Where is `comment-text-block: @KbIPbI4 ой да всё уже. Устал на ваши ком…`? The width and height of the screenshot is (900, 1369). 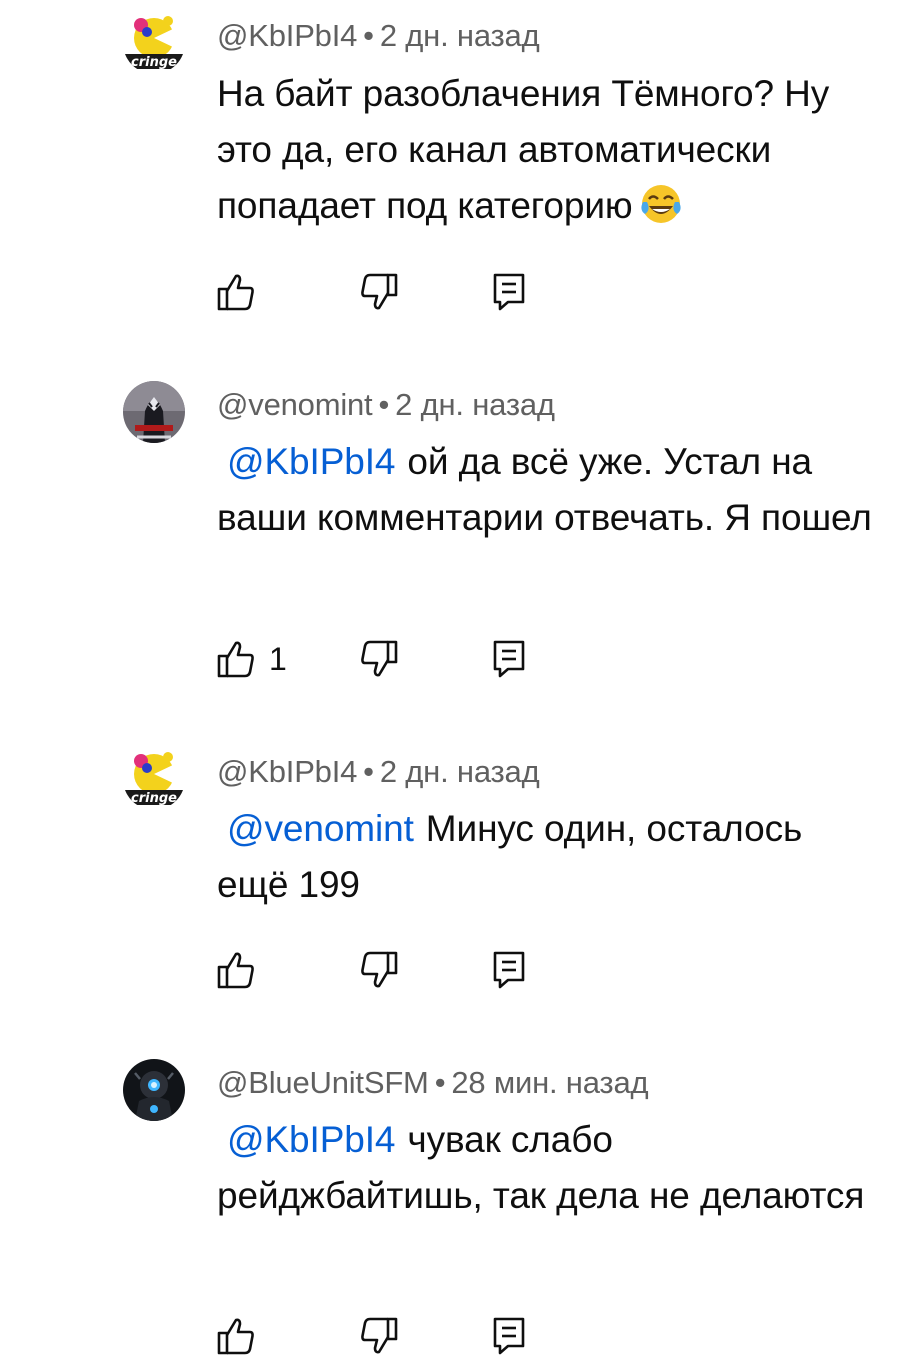 comment-text-block: @KbIPbI4 ой да всё уже. Устал на ваши ком… is located at coordinates (549, 490).